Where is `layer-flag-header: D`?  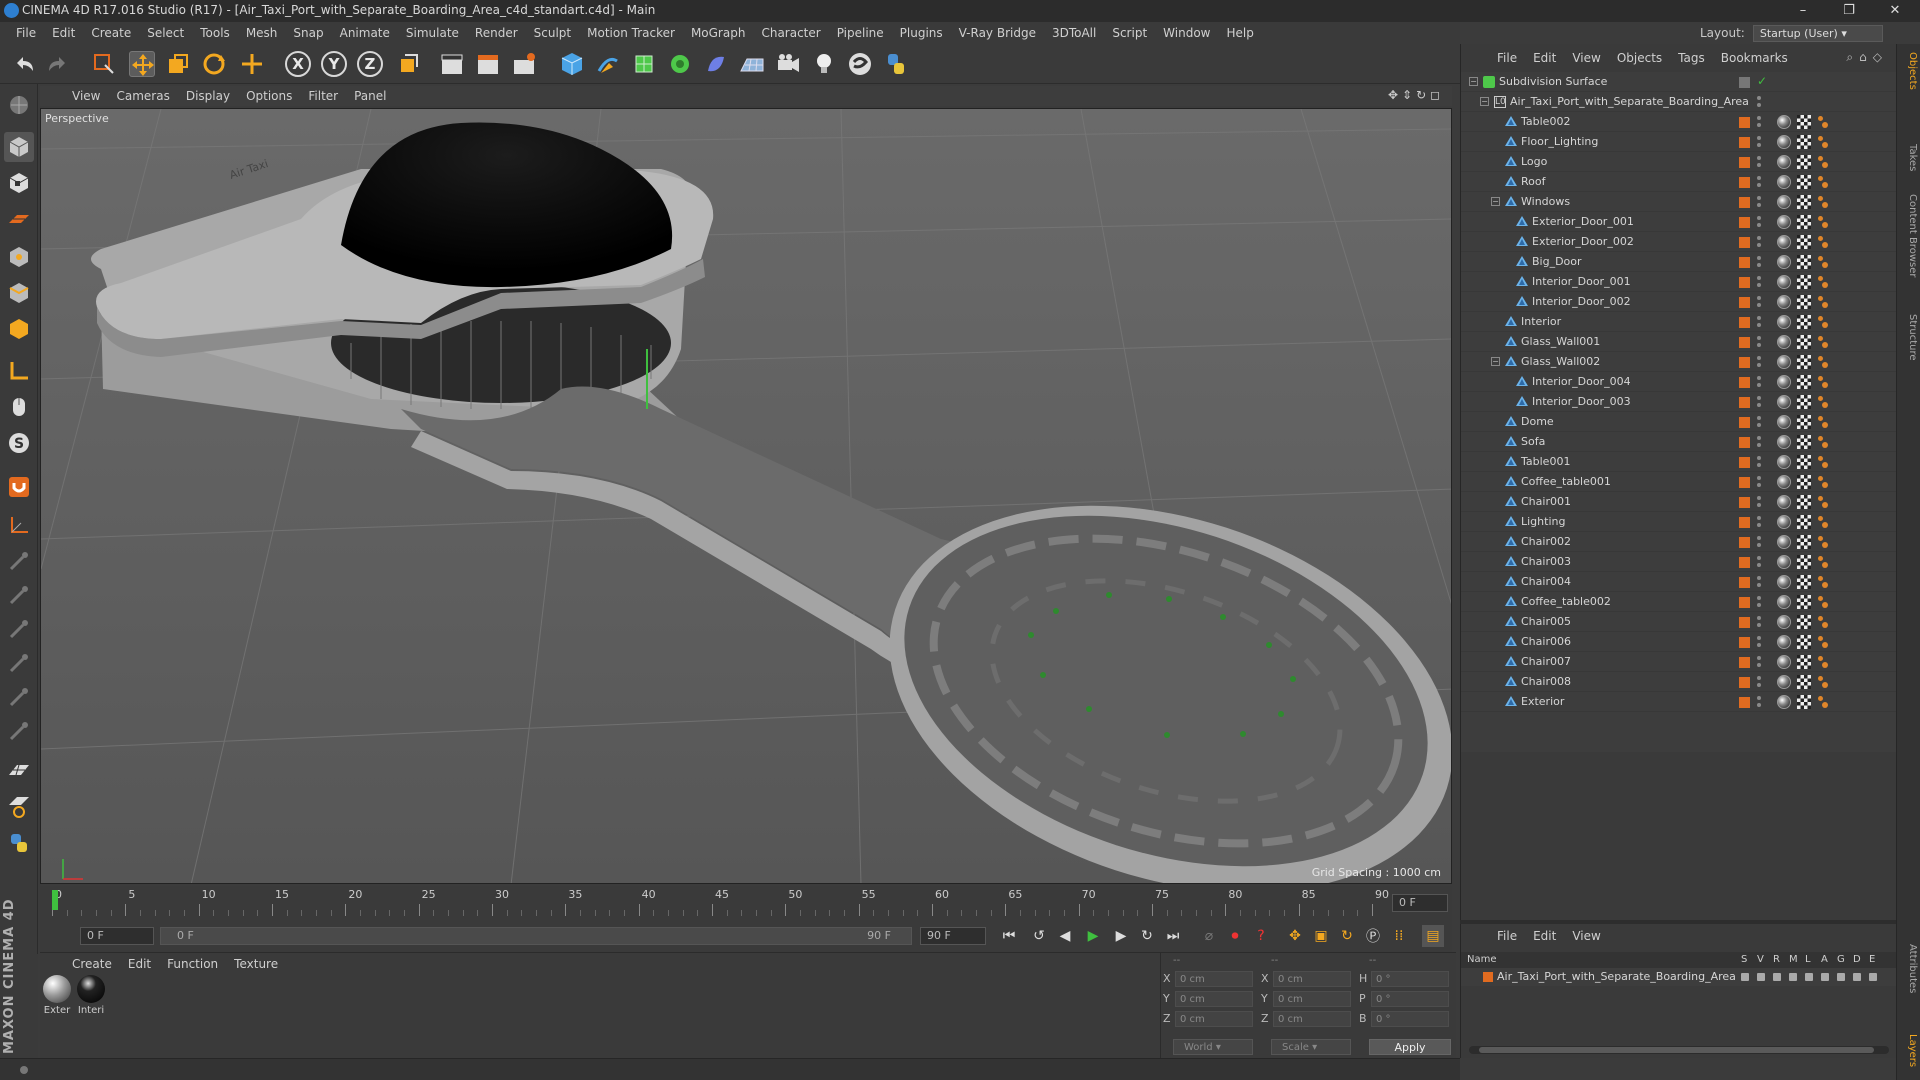
layer-flag-header: D is located at coordinates (1857, 959).